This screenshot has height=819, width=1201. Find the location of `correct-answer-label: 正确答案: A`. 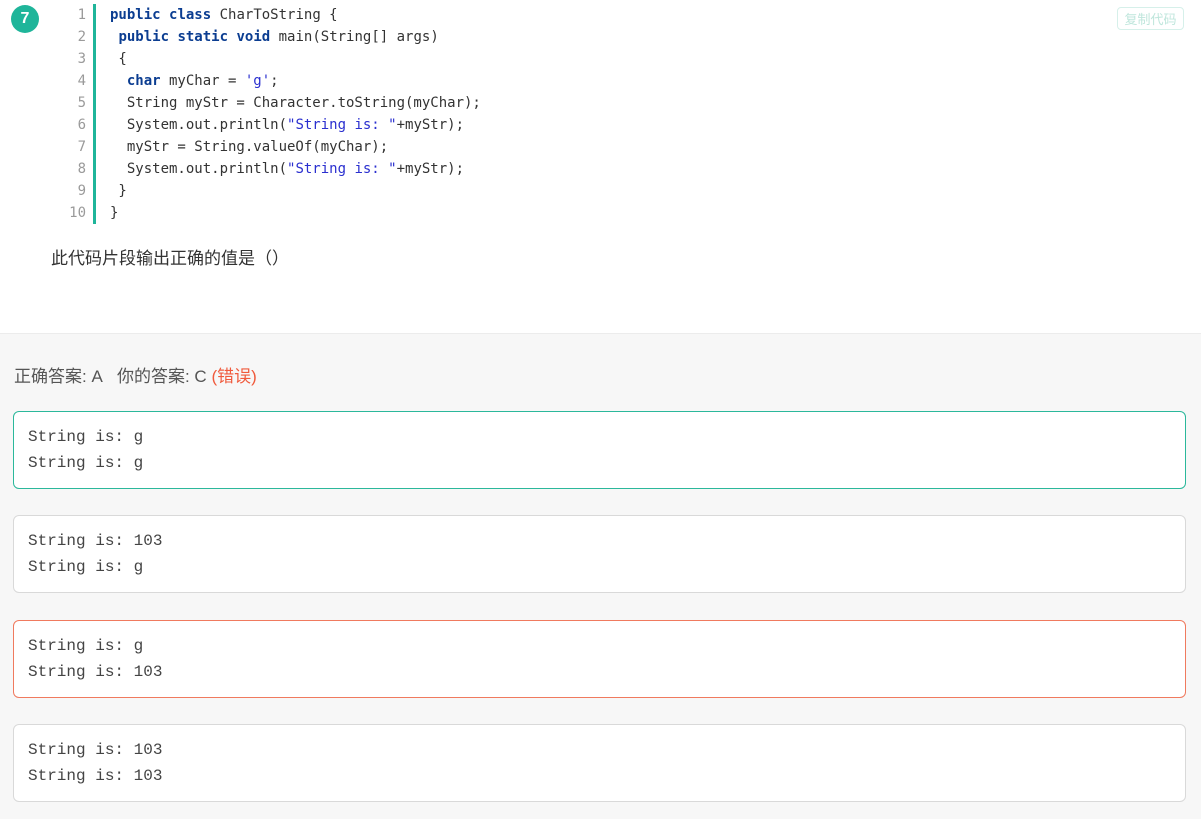

correct-answer-label: 正确答案: A is located at coordinates (58, 376).